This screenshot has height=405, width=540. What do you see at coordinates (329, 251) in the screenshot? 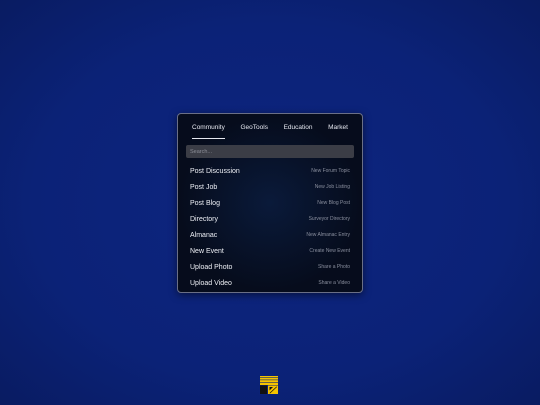
I see `list-item-description: Create New Event` at bounding box center [329, 251].